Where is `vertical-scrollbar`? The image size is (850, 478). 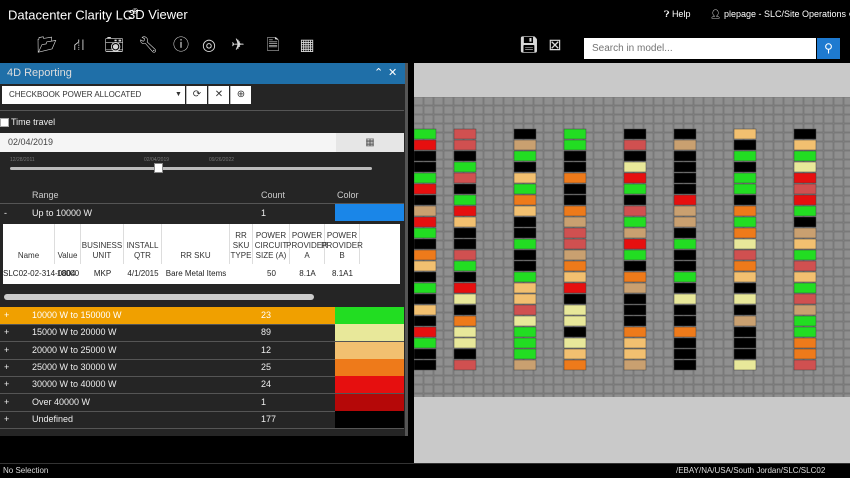 vertical-scrollbar is located at coordinates (406, 249).